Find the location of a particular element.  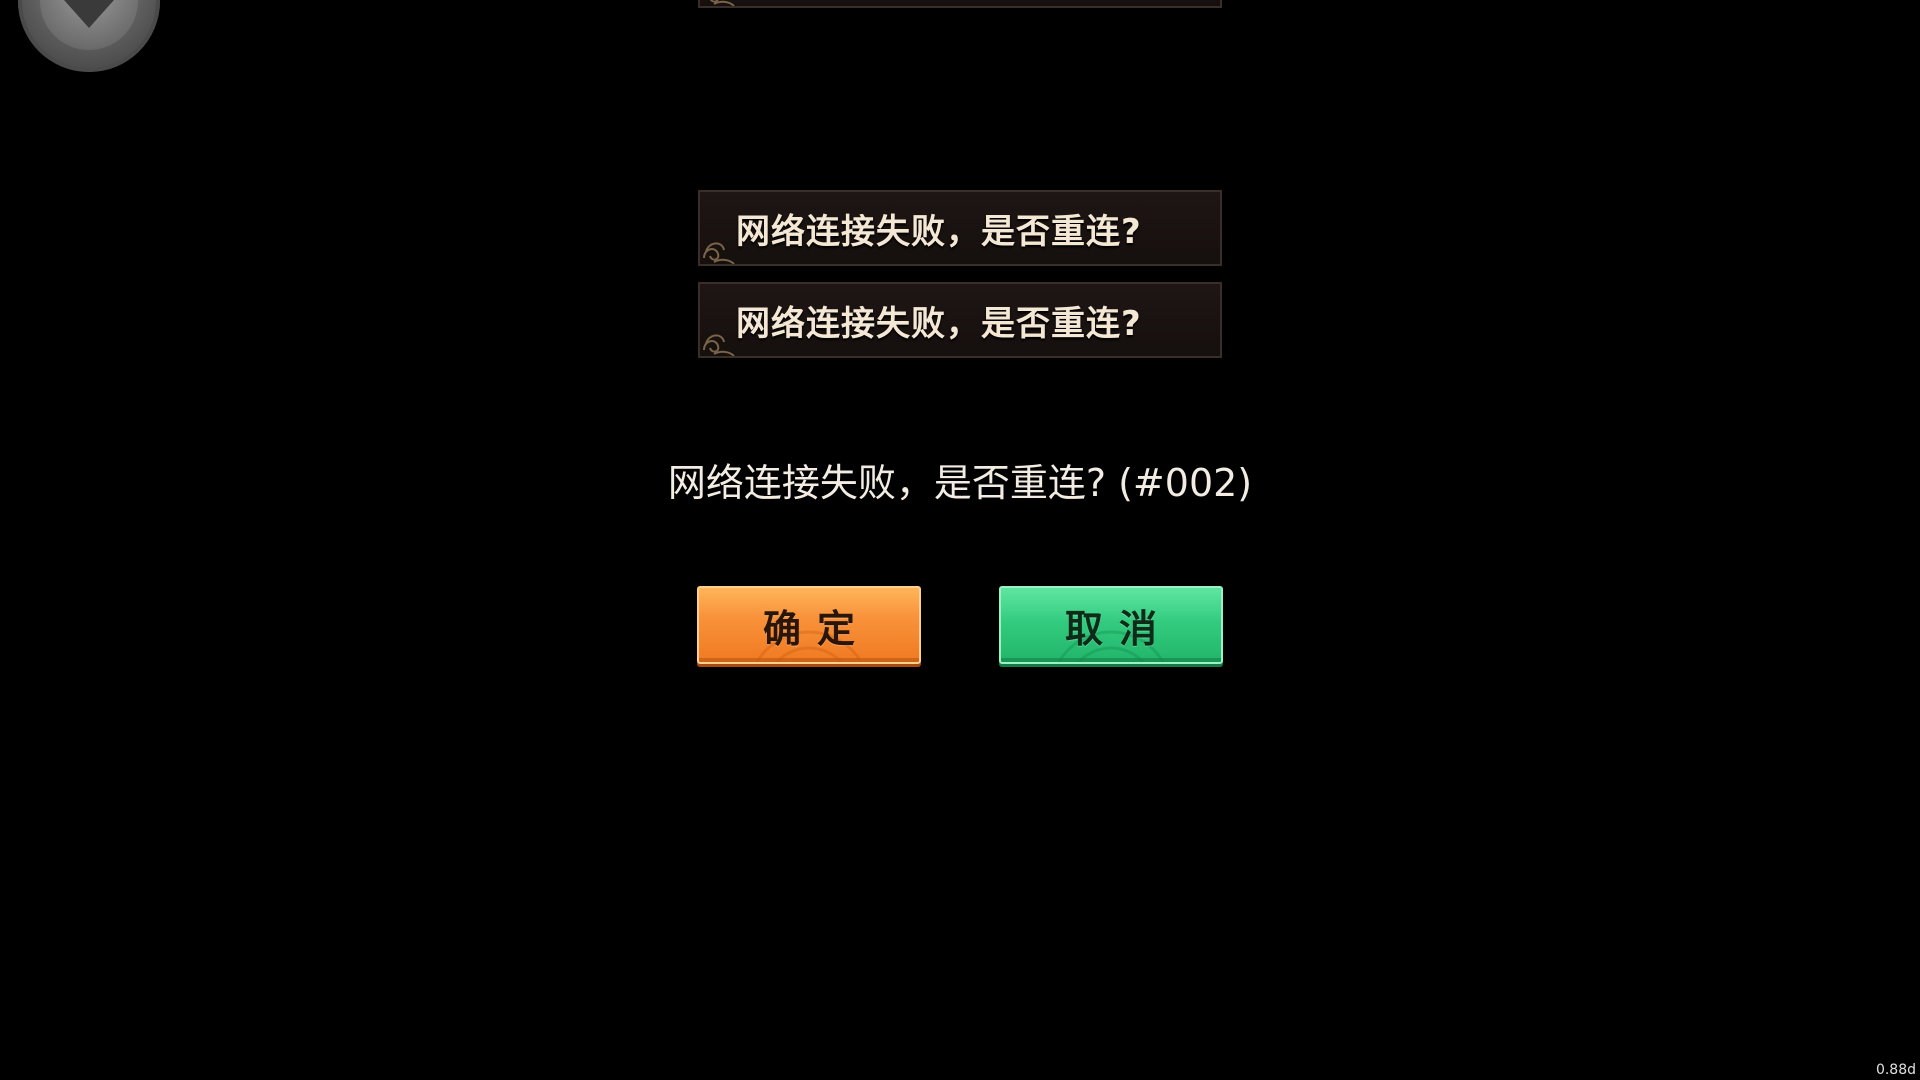

dialog-message: 网络连接失败，是否重连? (#002) is located at coordinates (960, 483).